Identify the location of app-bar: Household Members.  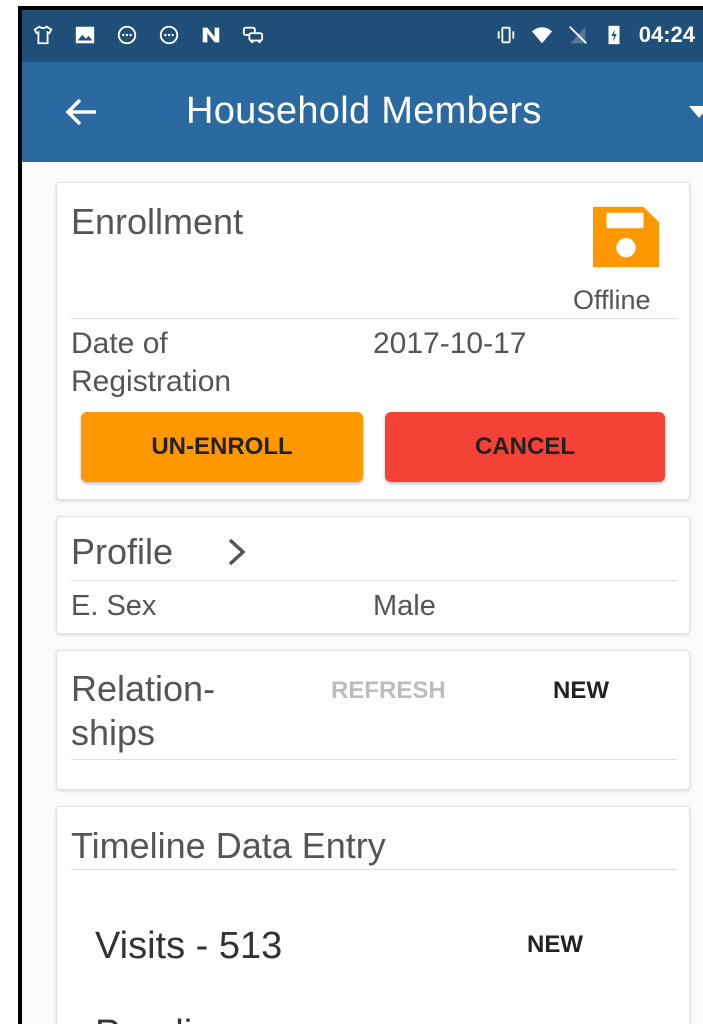
(362, 112).